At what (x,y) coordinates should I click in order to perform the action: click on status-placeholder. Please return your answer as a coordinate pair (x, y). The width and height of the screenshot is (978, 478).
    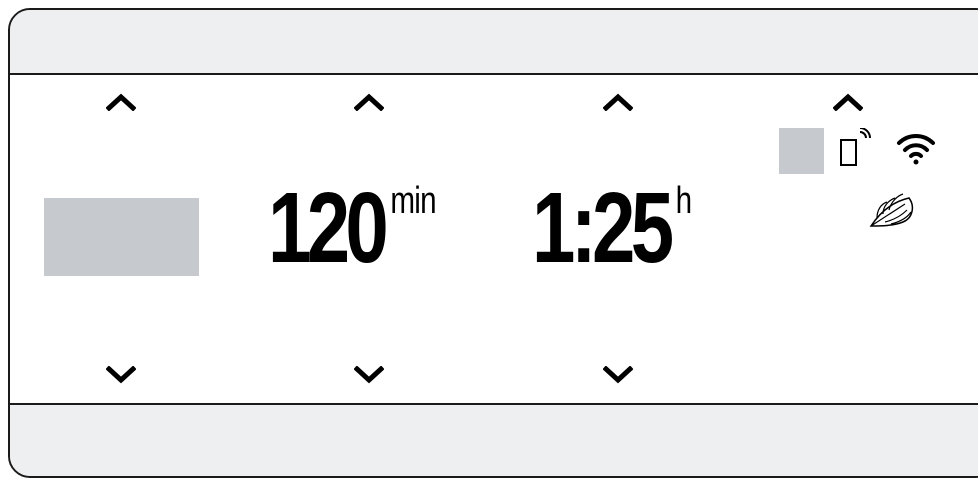
    Looking at the image, I should click on (801, 151).